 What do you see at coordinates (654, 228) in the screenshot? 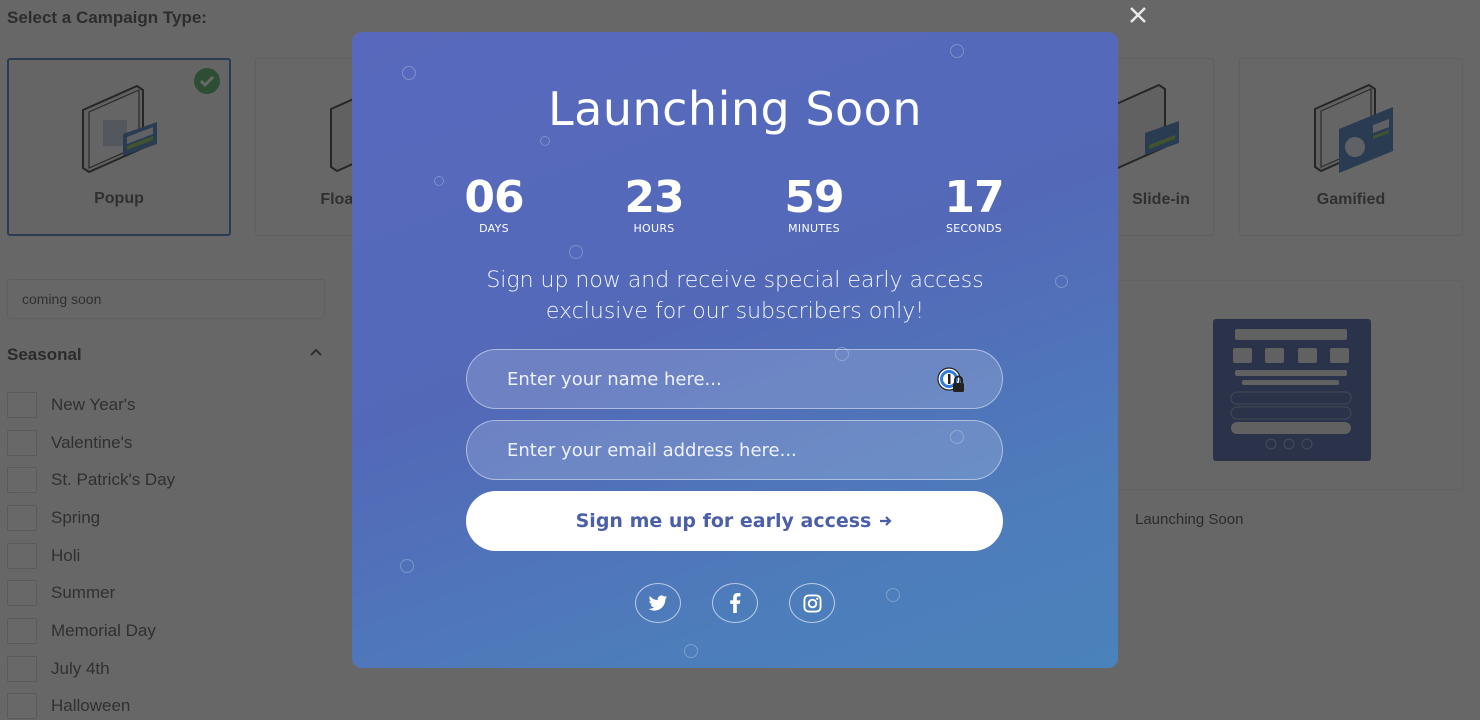
I see `countdown-label: HOURS` at bounding box center [654, 228].